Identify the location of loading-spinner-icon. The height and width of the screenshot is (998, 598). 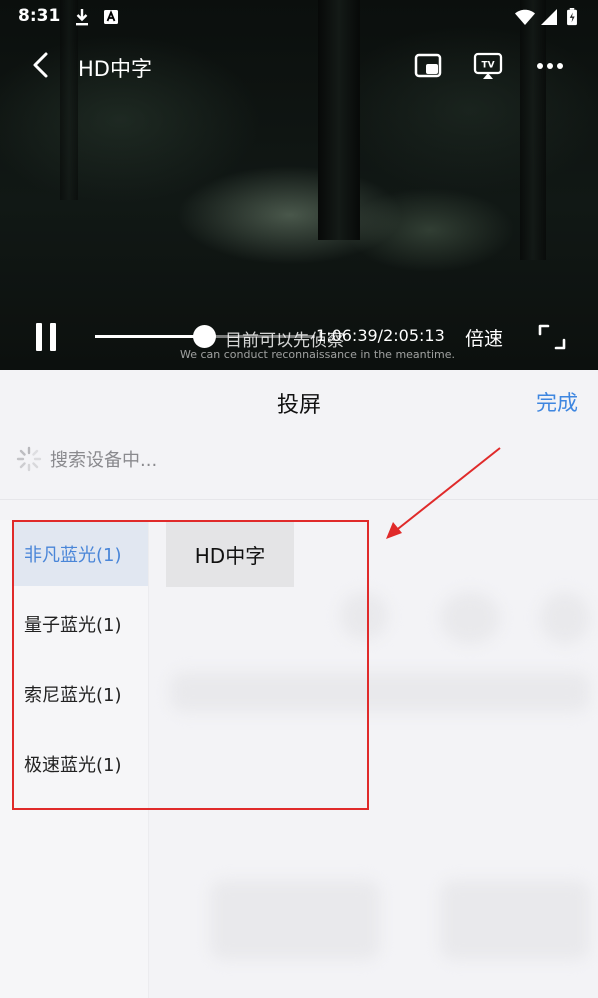
(29, 459).